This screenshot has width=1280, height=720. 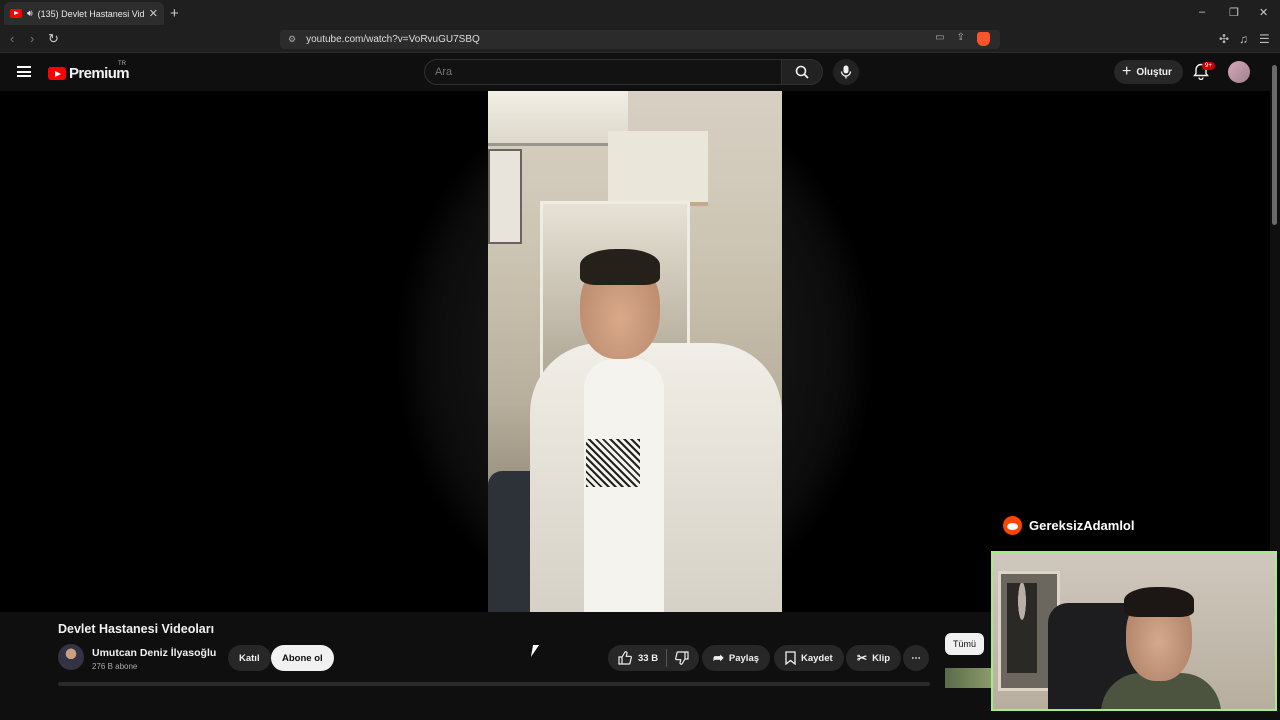 I want to click on join-label: Katıl, so click(x=249, y=658).